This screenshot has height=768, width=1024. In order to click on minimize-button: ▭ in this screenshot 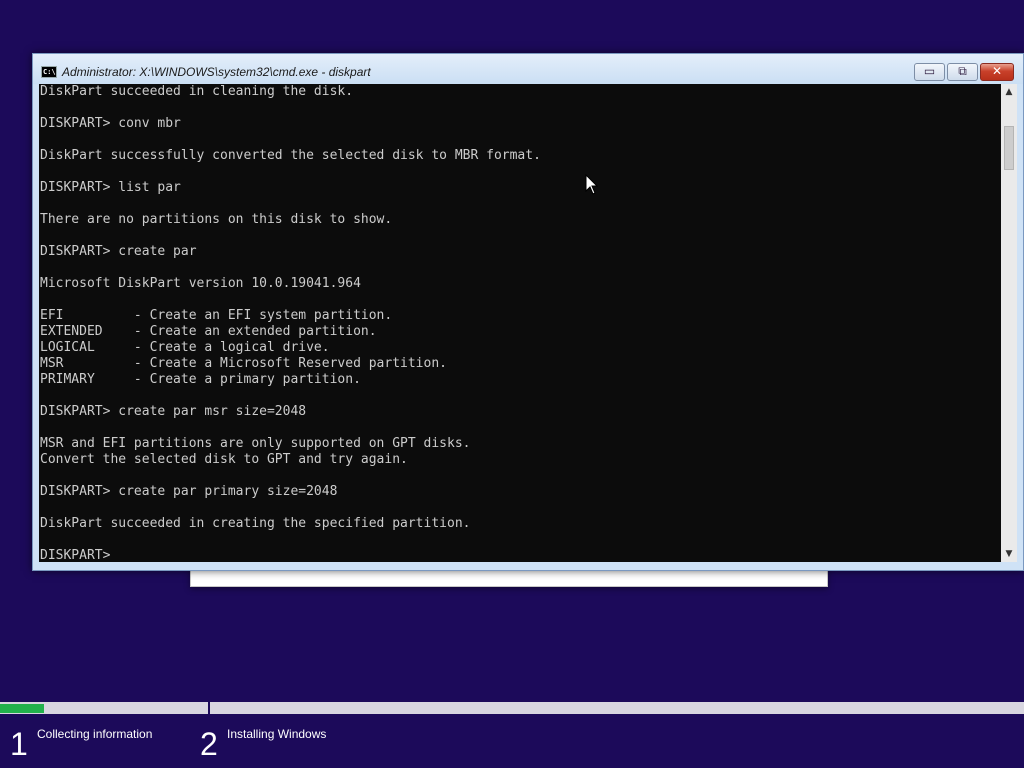, I will do `click(929, 72)`.